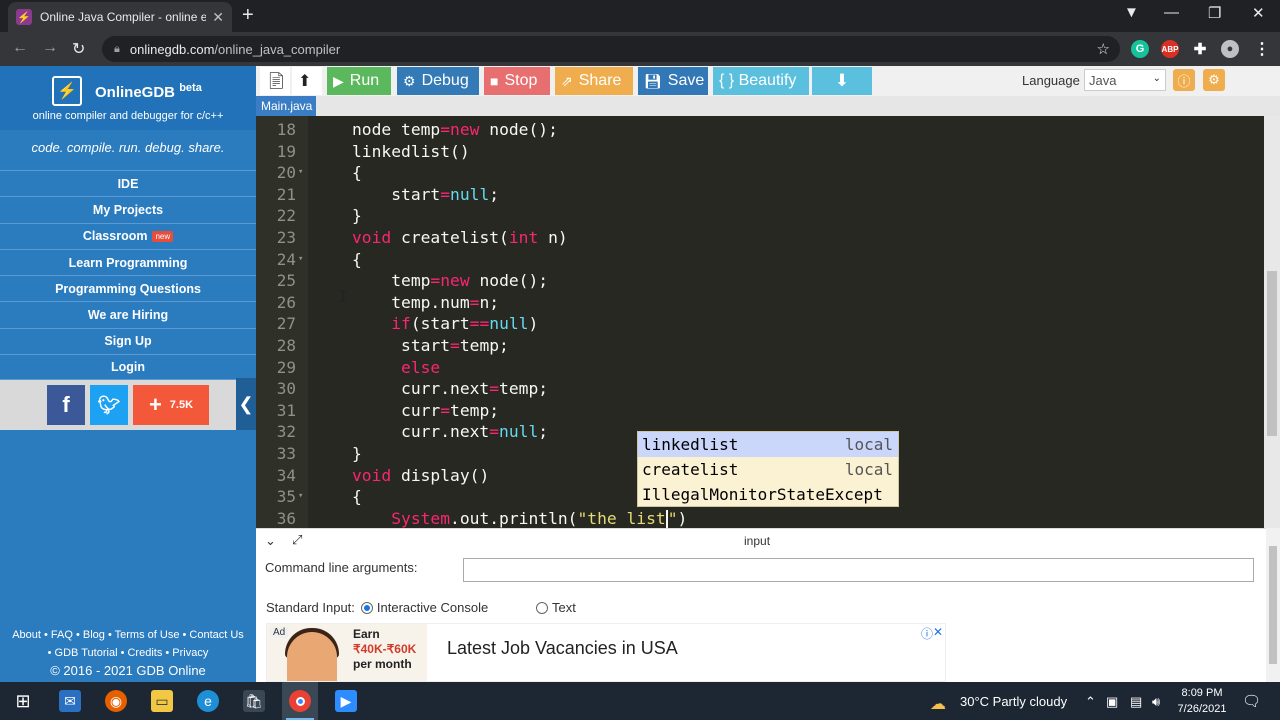 This screenshot has width=1280, height=720. I want to click on editor-scrollbar, so click(1272, 322).